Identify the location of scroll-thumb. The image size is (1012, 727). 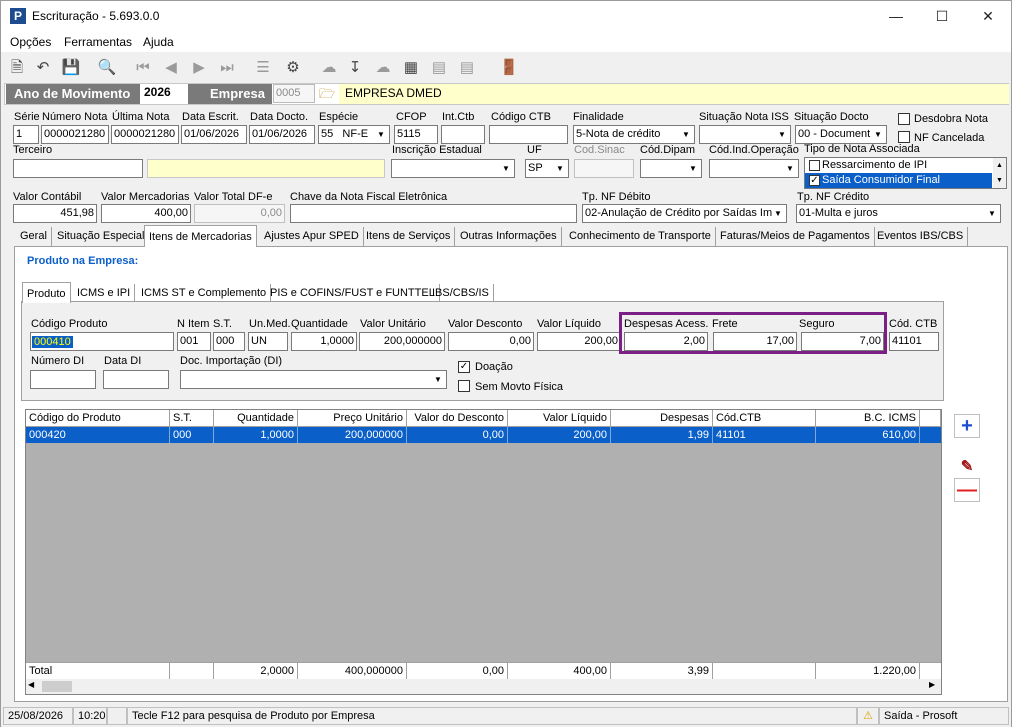
(57, 686).